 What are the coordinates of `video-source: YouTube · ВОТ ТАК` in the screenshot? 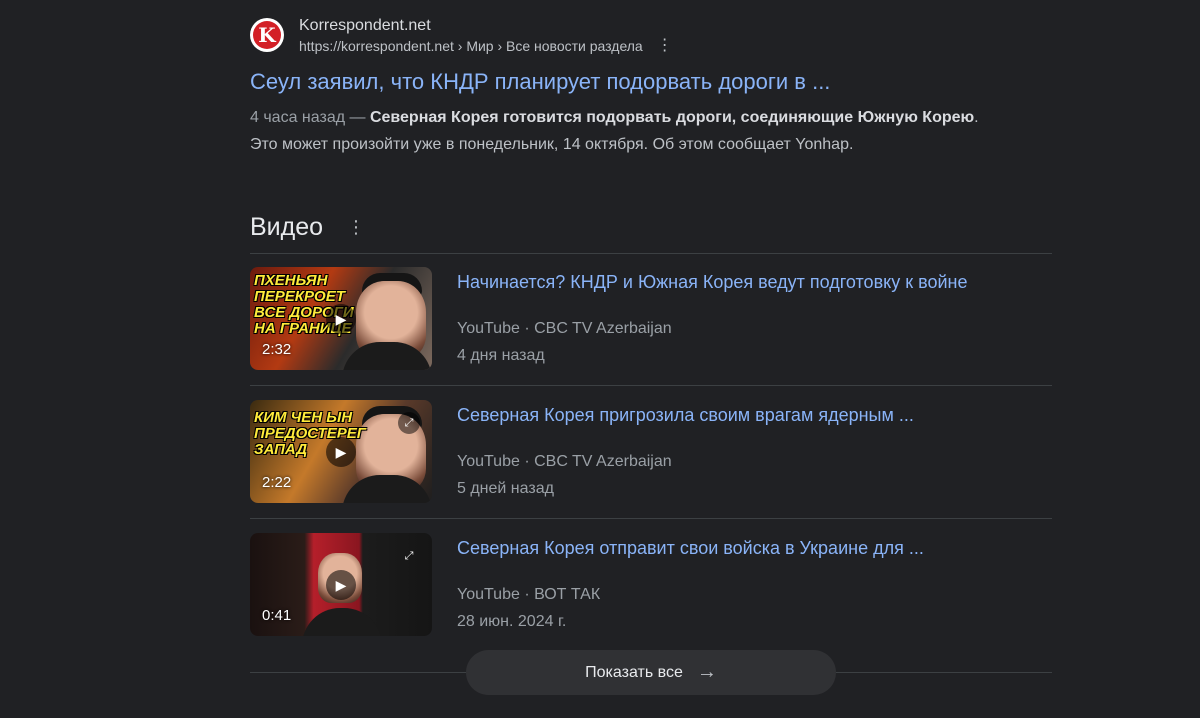 It's located at (529, 594).